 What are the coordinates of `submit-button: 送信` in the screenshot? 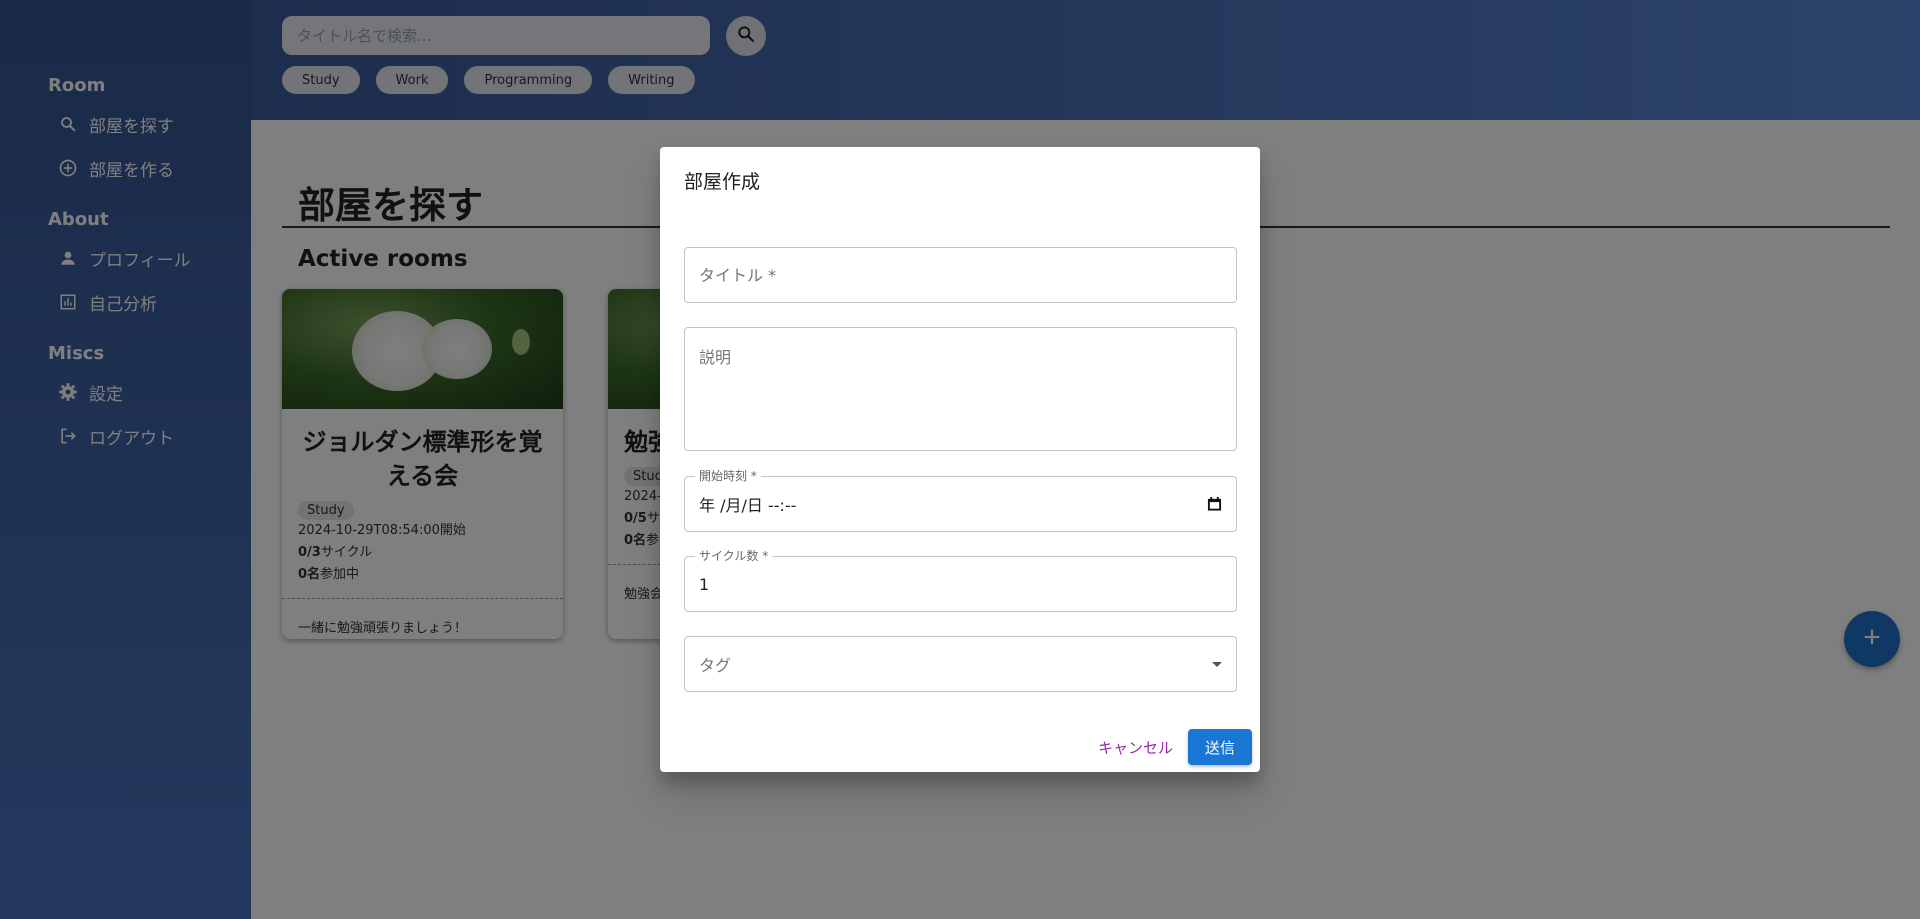 It's located at (1220, 747).